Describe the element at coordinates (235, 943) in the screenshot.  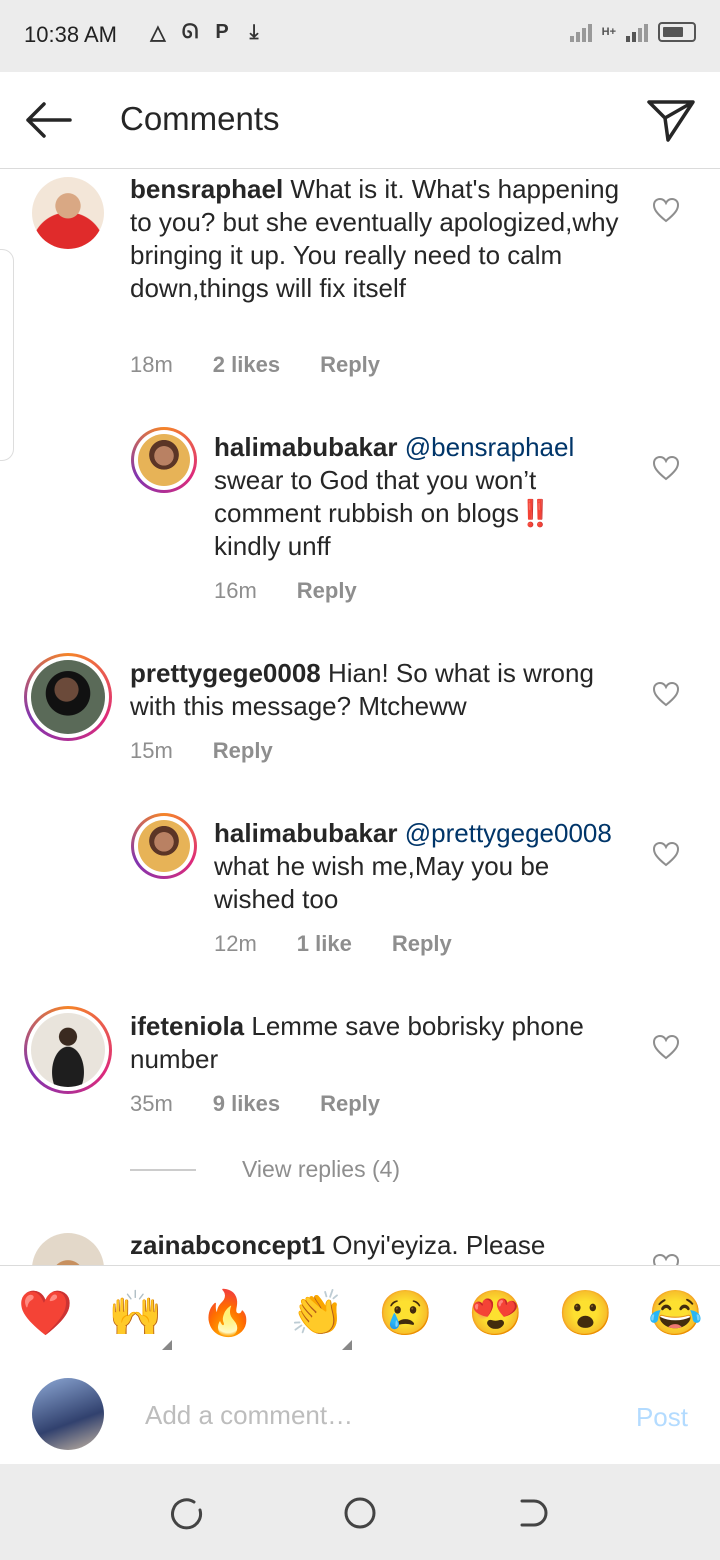
I see `comment-time: 12m` at that location.